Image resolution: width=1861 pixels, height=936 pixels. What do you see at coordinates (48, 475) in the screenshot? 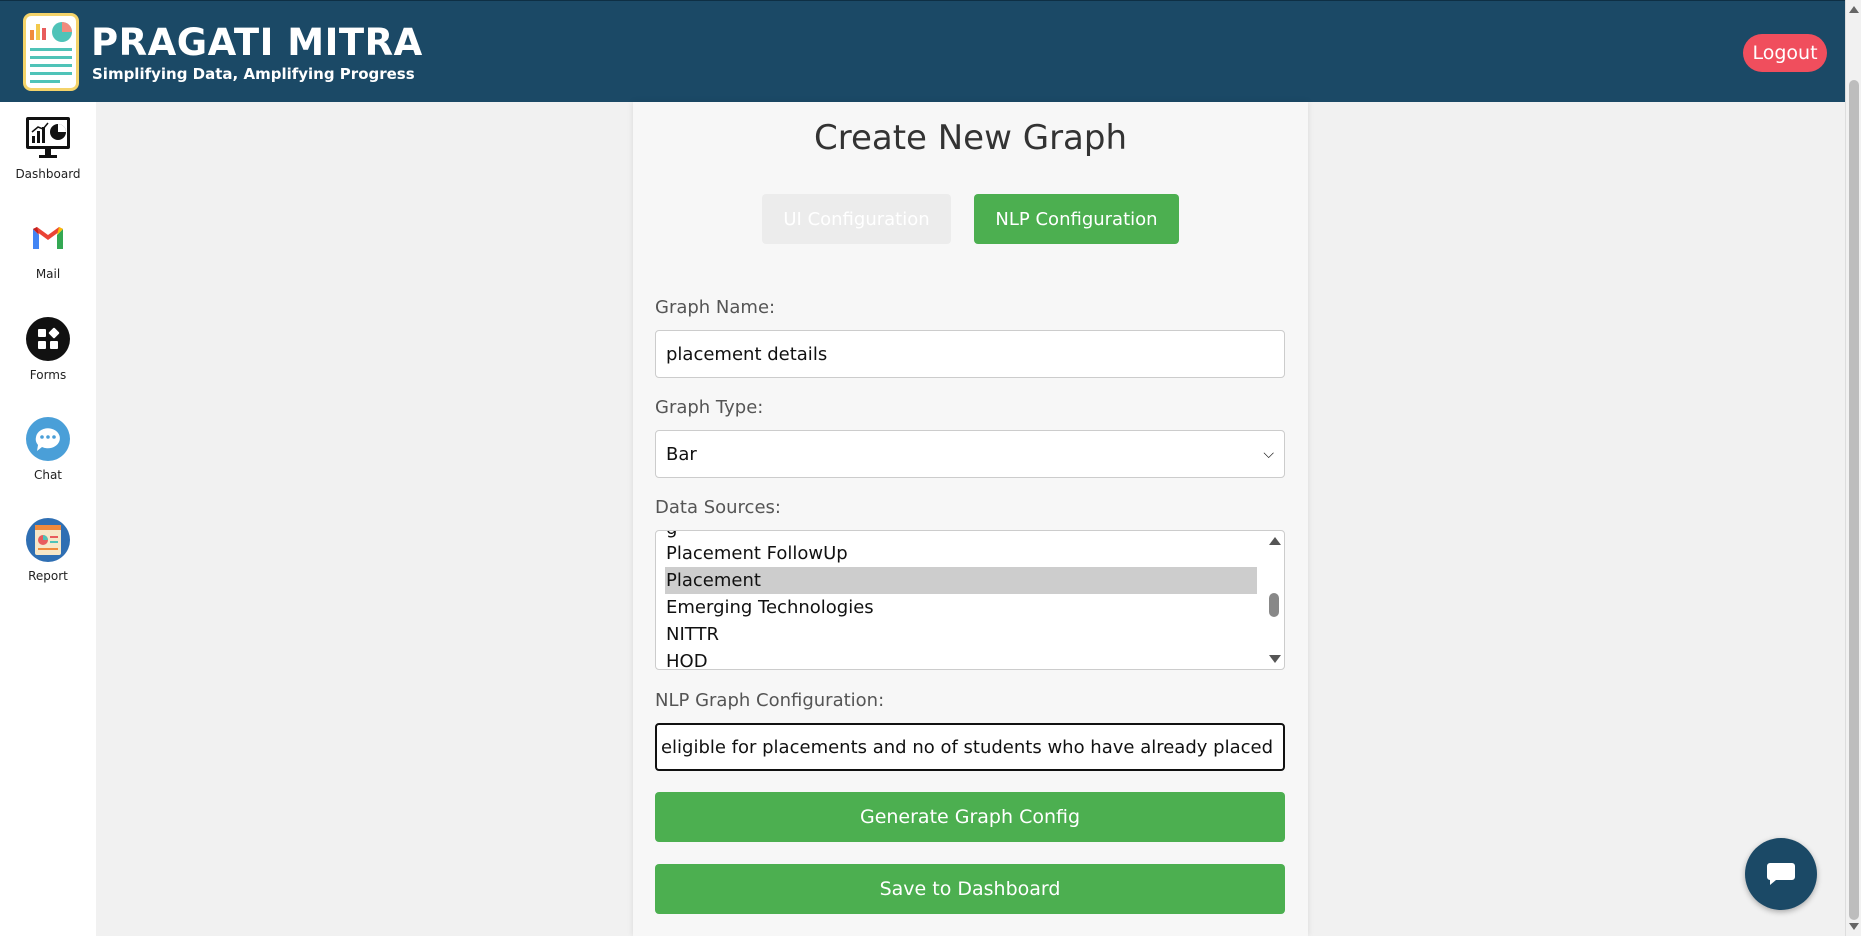
I see `sidebar-item-label: Chat` at bounding box center [48, 475].